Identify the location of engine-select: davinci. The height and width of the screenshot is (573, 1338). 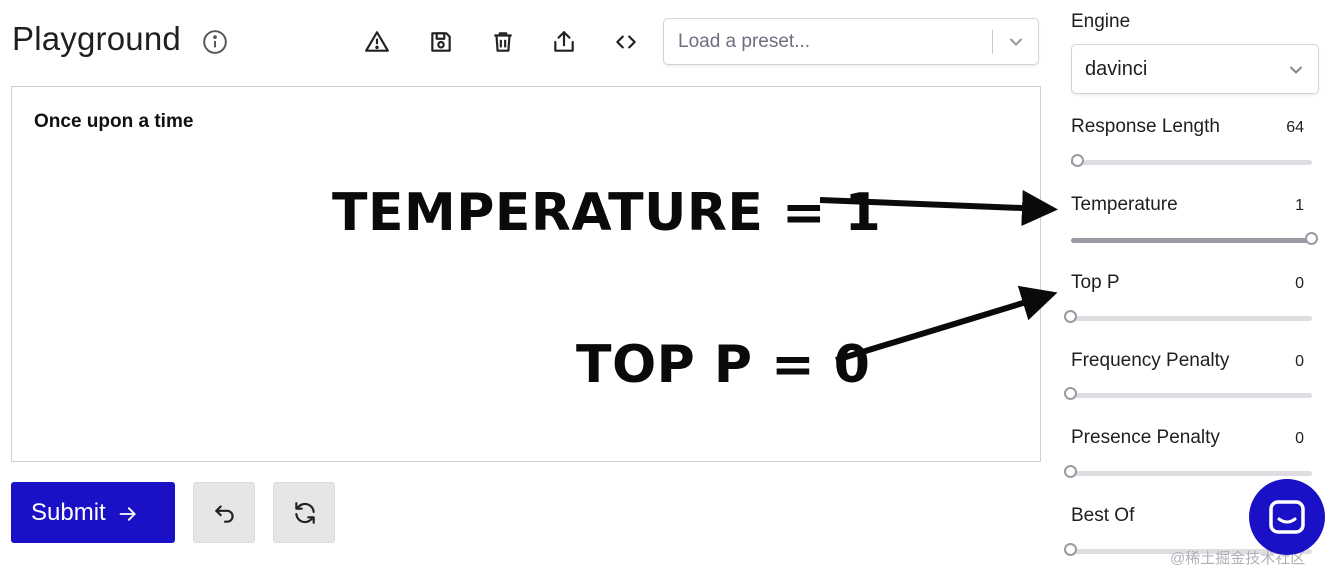
(1195, 69).